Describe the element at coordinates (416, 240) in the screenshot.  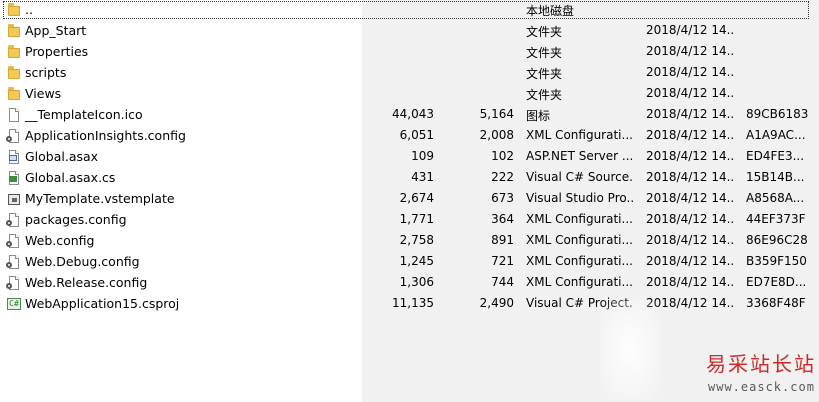
I see `file-size: 2,758` at that location.